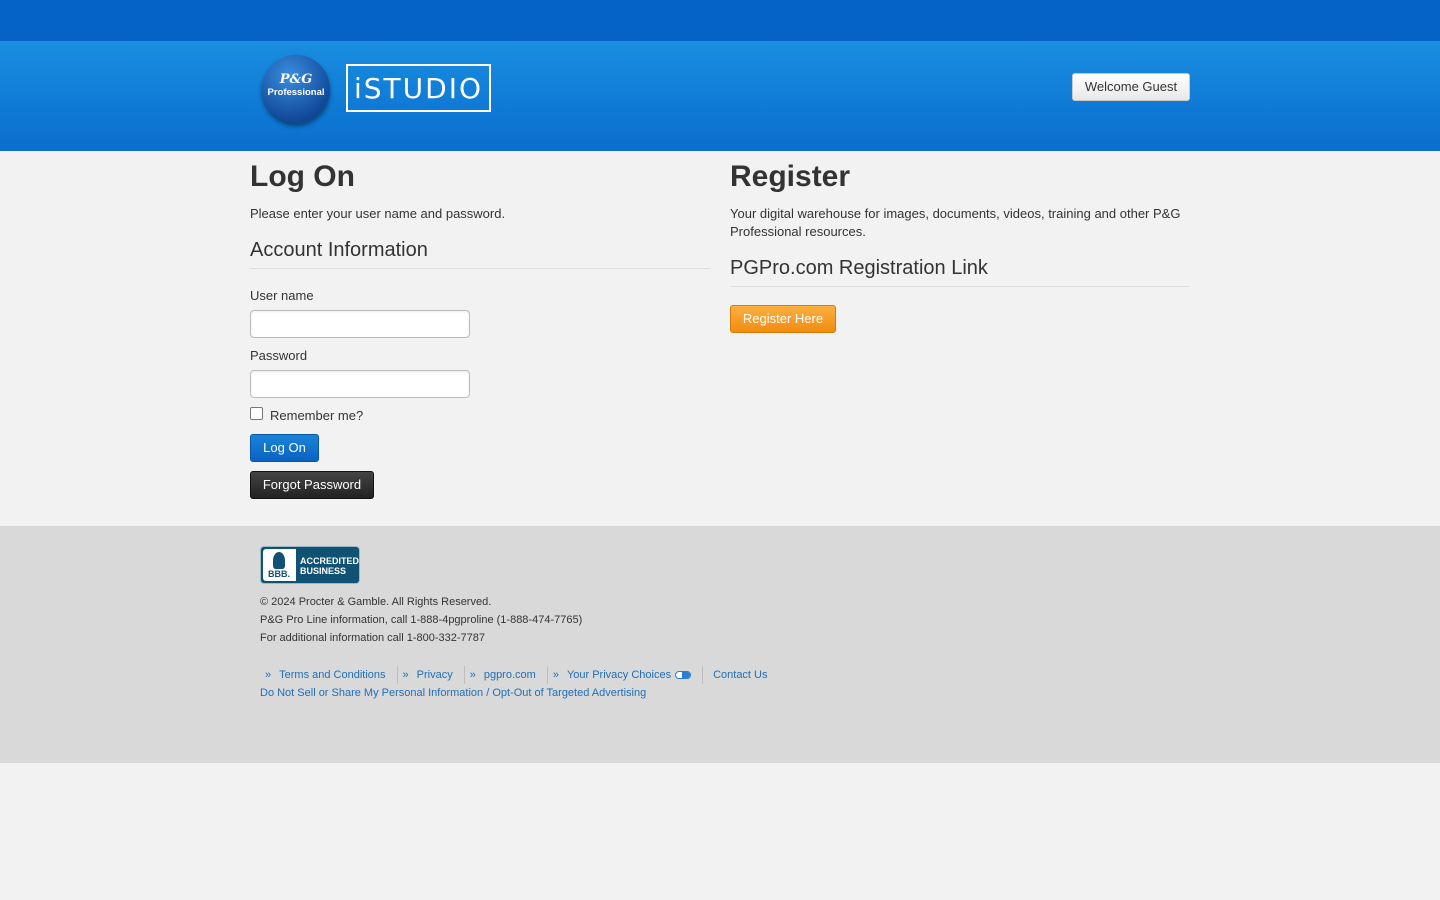  Describe the element at coordinates (279, 560) in the screenshot. I see `torch-shape` at that location.